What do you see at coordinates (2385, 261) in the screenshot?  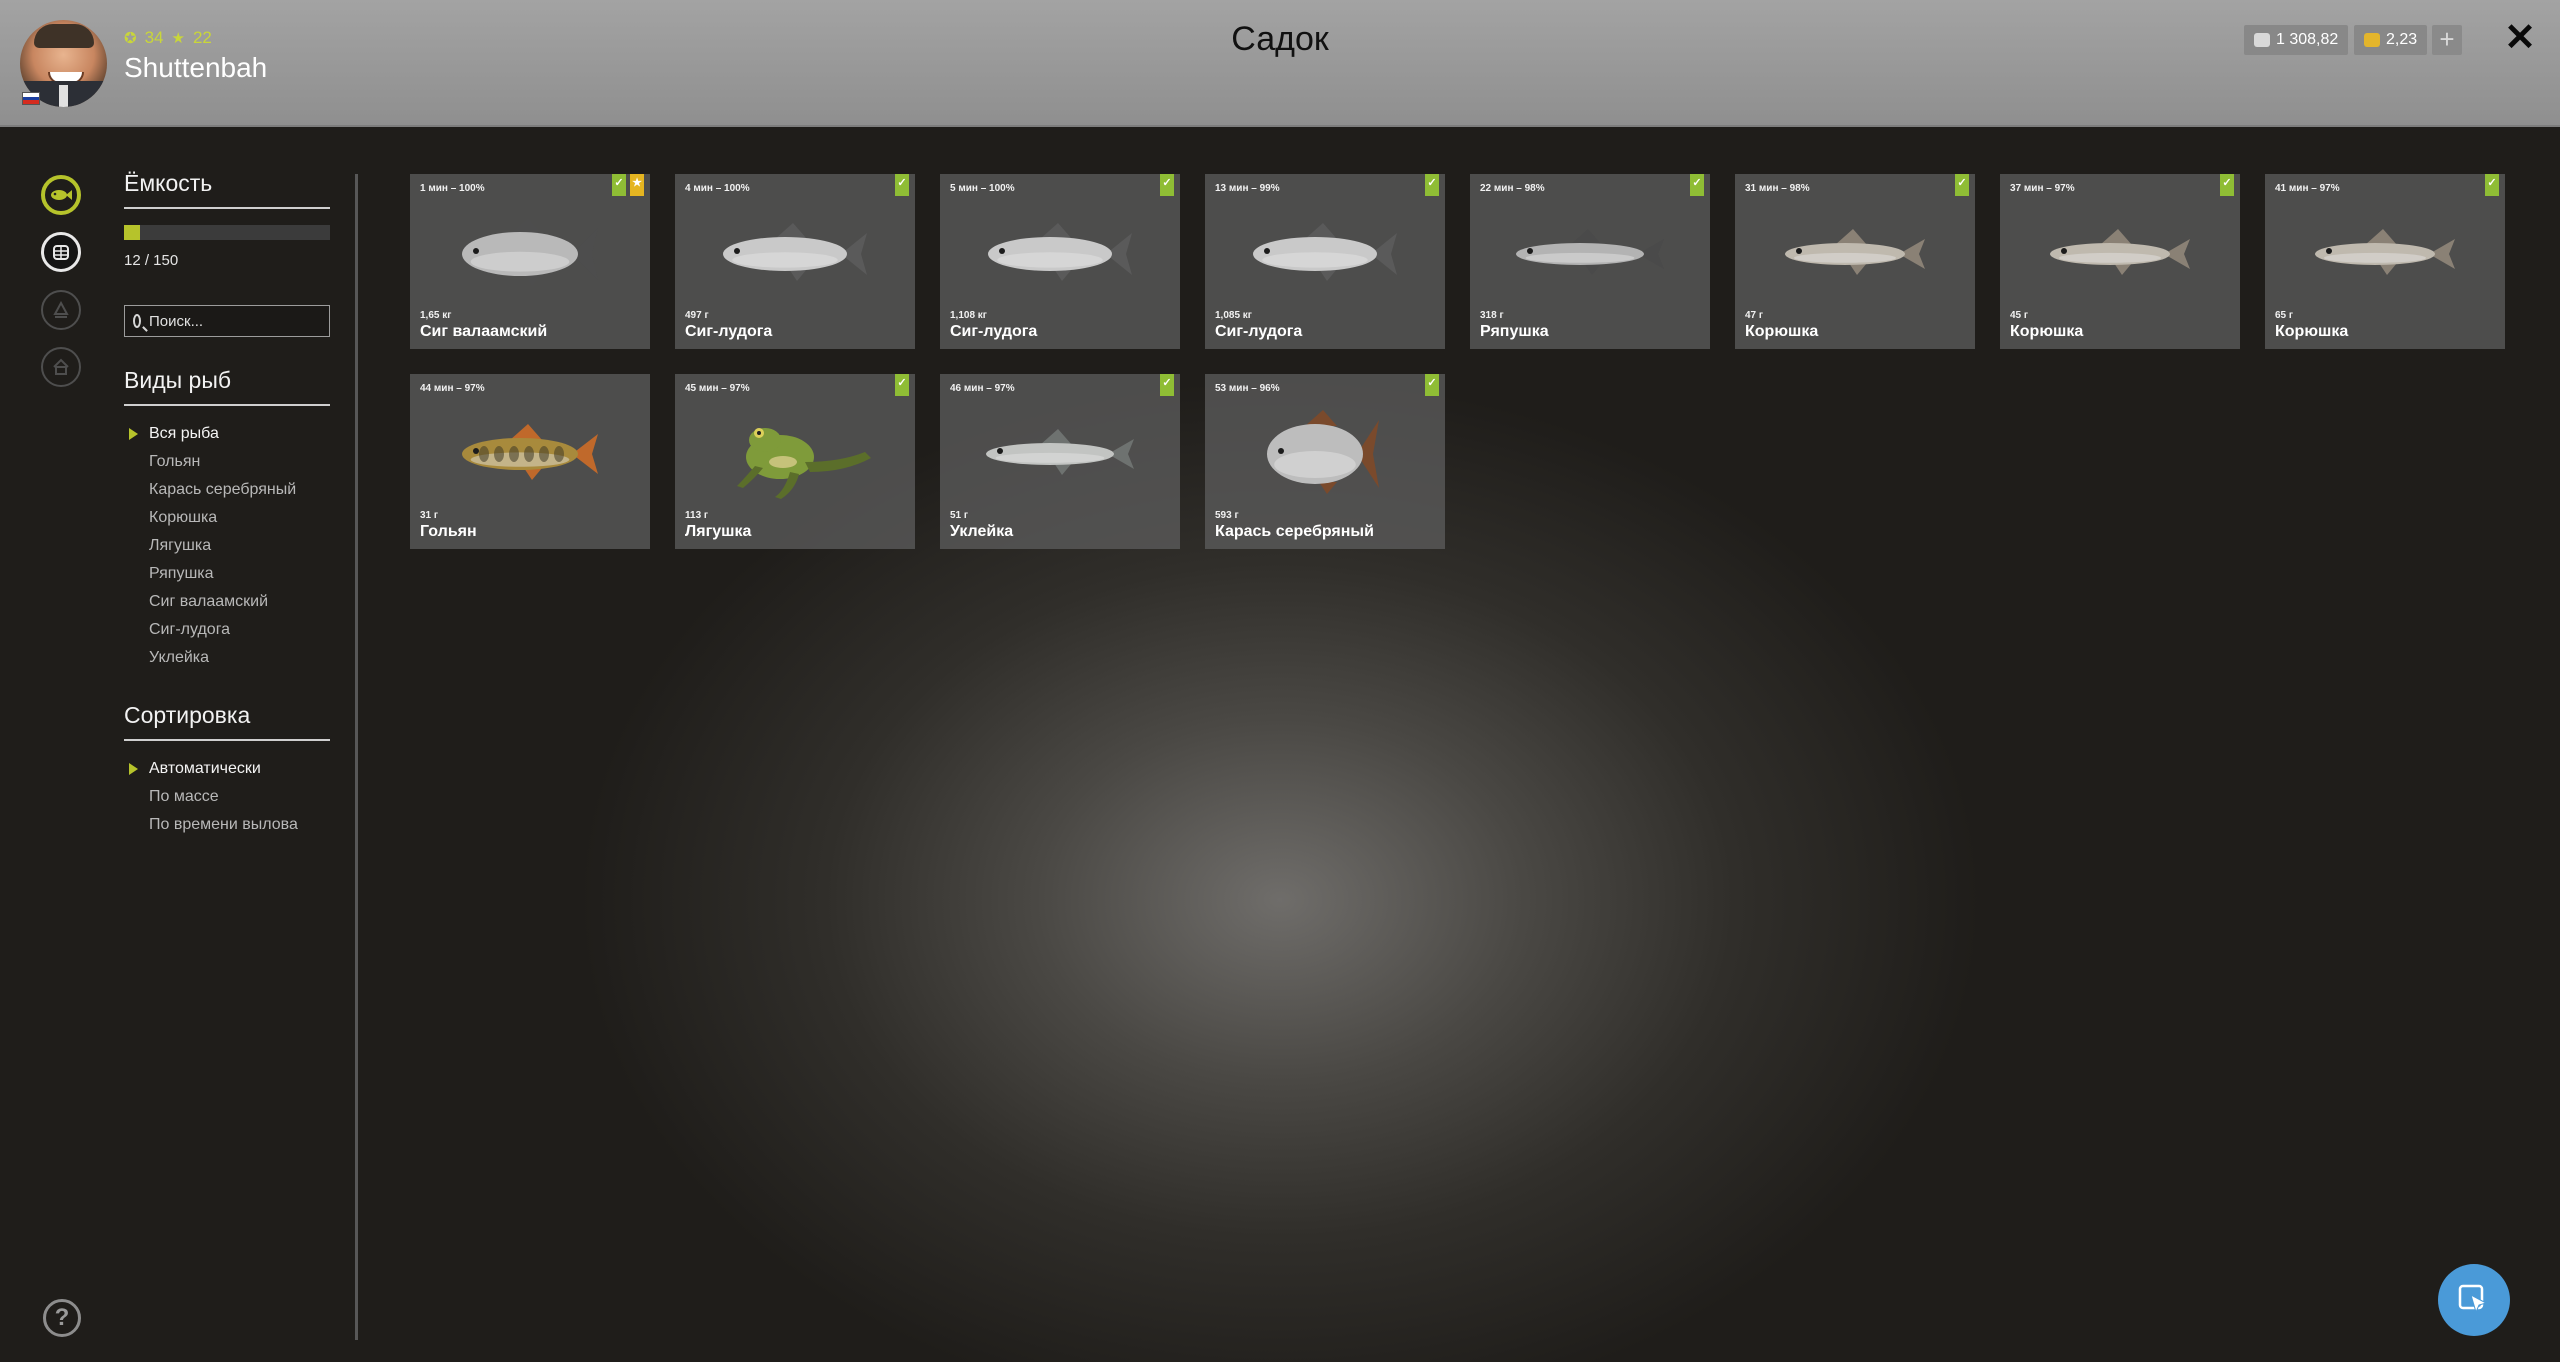 I see `fish-card: 41 мин – 97% 65 г Корюшка ✓` at bounding box center [2385, 261].